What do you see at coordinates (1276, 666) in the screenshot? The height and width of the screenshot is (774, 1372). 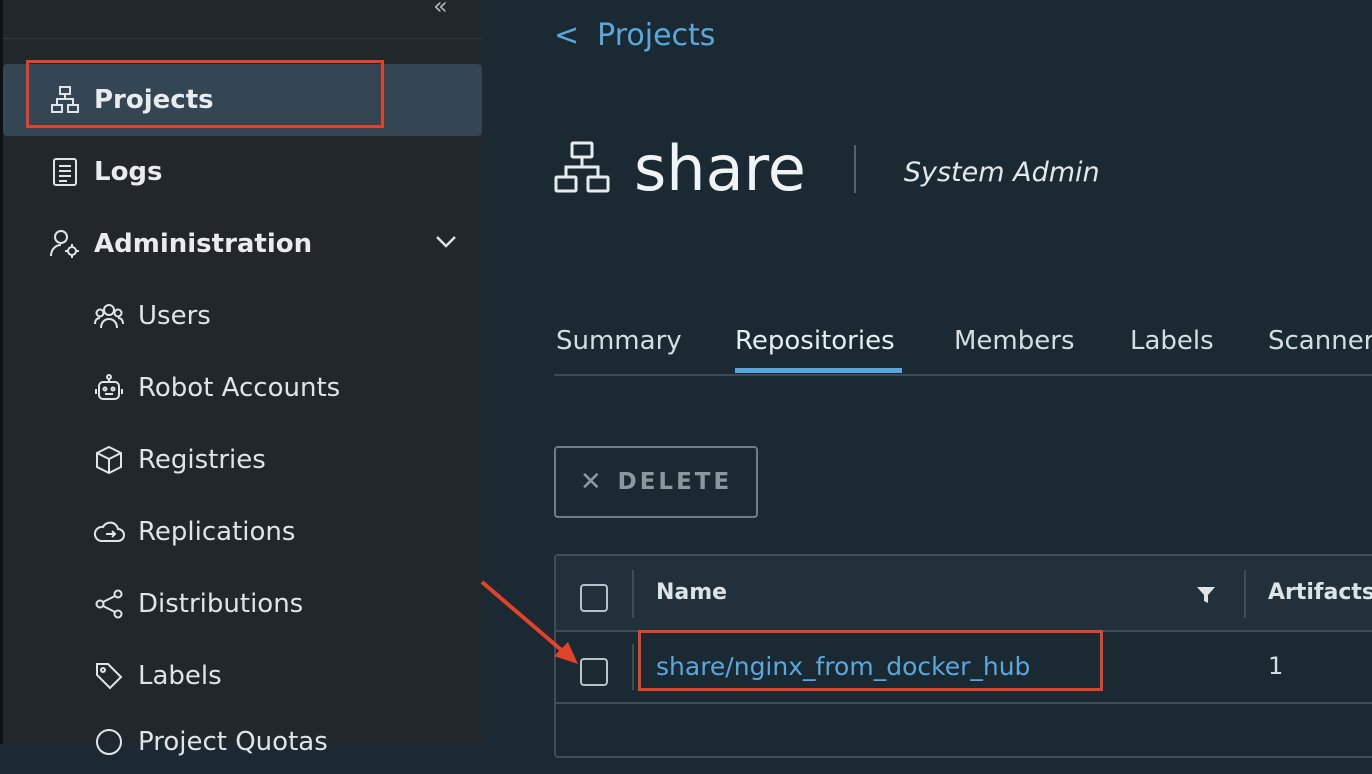 I see `artifacts-count: 1` at bounding box center [1276, 666].